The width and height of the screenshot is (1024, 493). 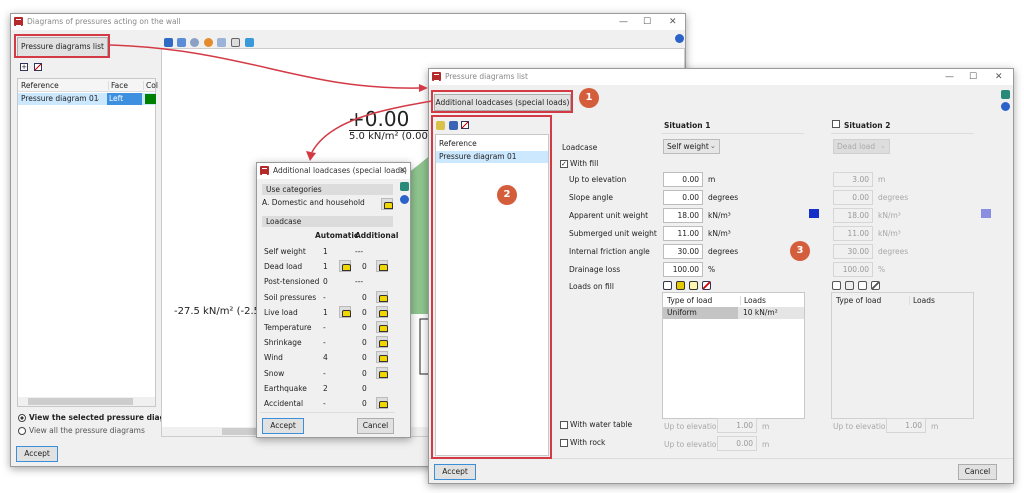 What do you see at coordinates (235, 42) in the screenshot?
I see `pan-hand-icon` at bounding box center [235, 42].